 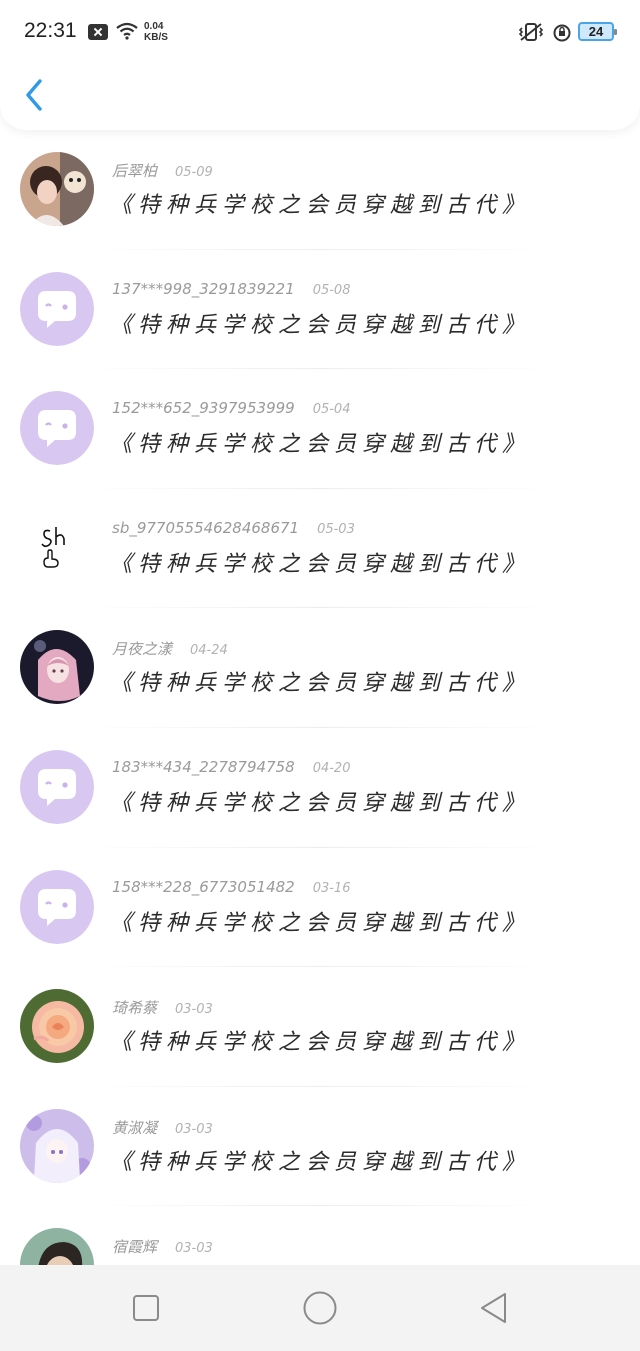 I want to click on system-nav-bar, so click(x=320, y=1308).